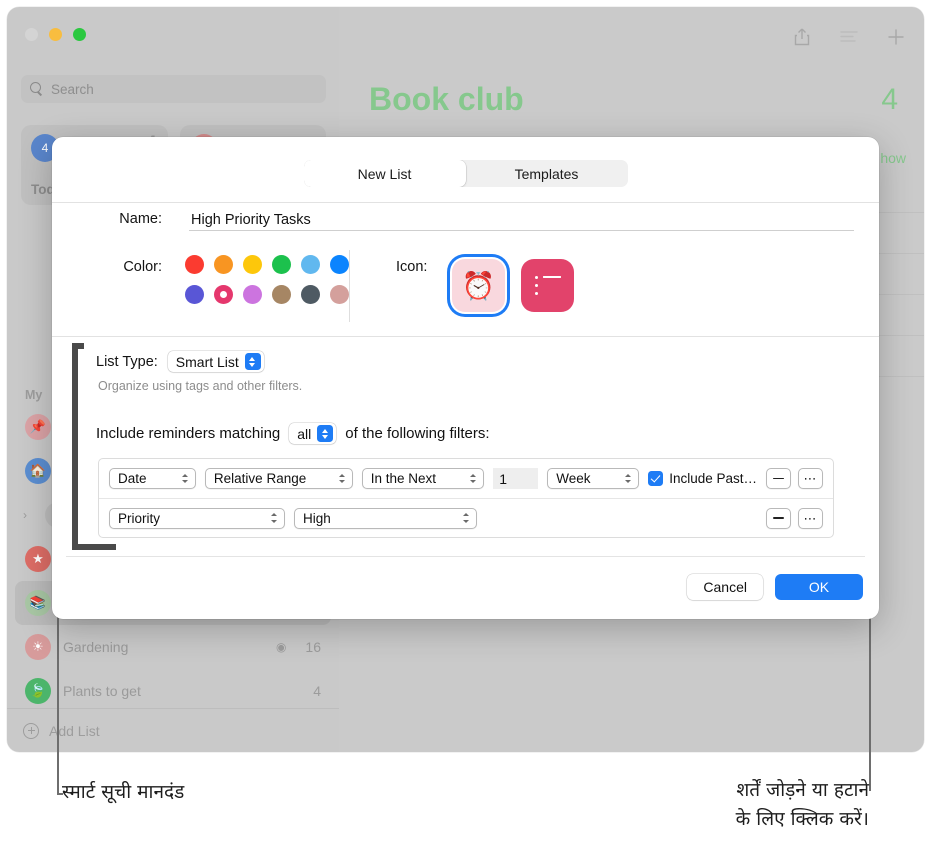 The height and width of the screenshot is (851, 931). I want to click on window-controls, so click(55, 34).